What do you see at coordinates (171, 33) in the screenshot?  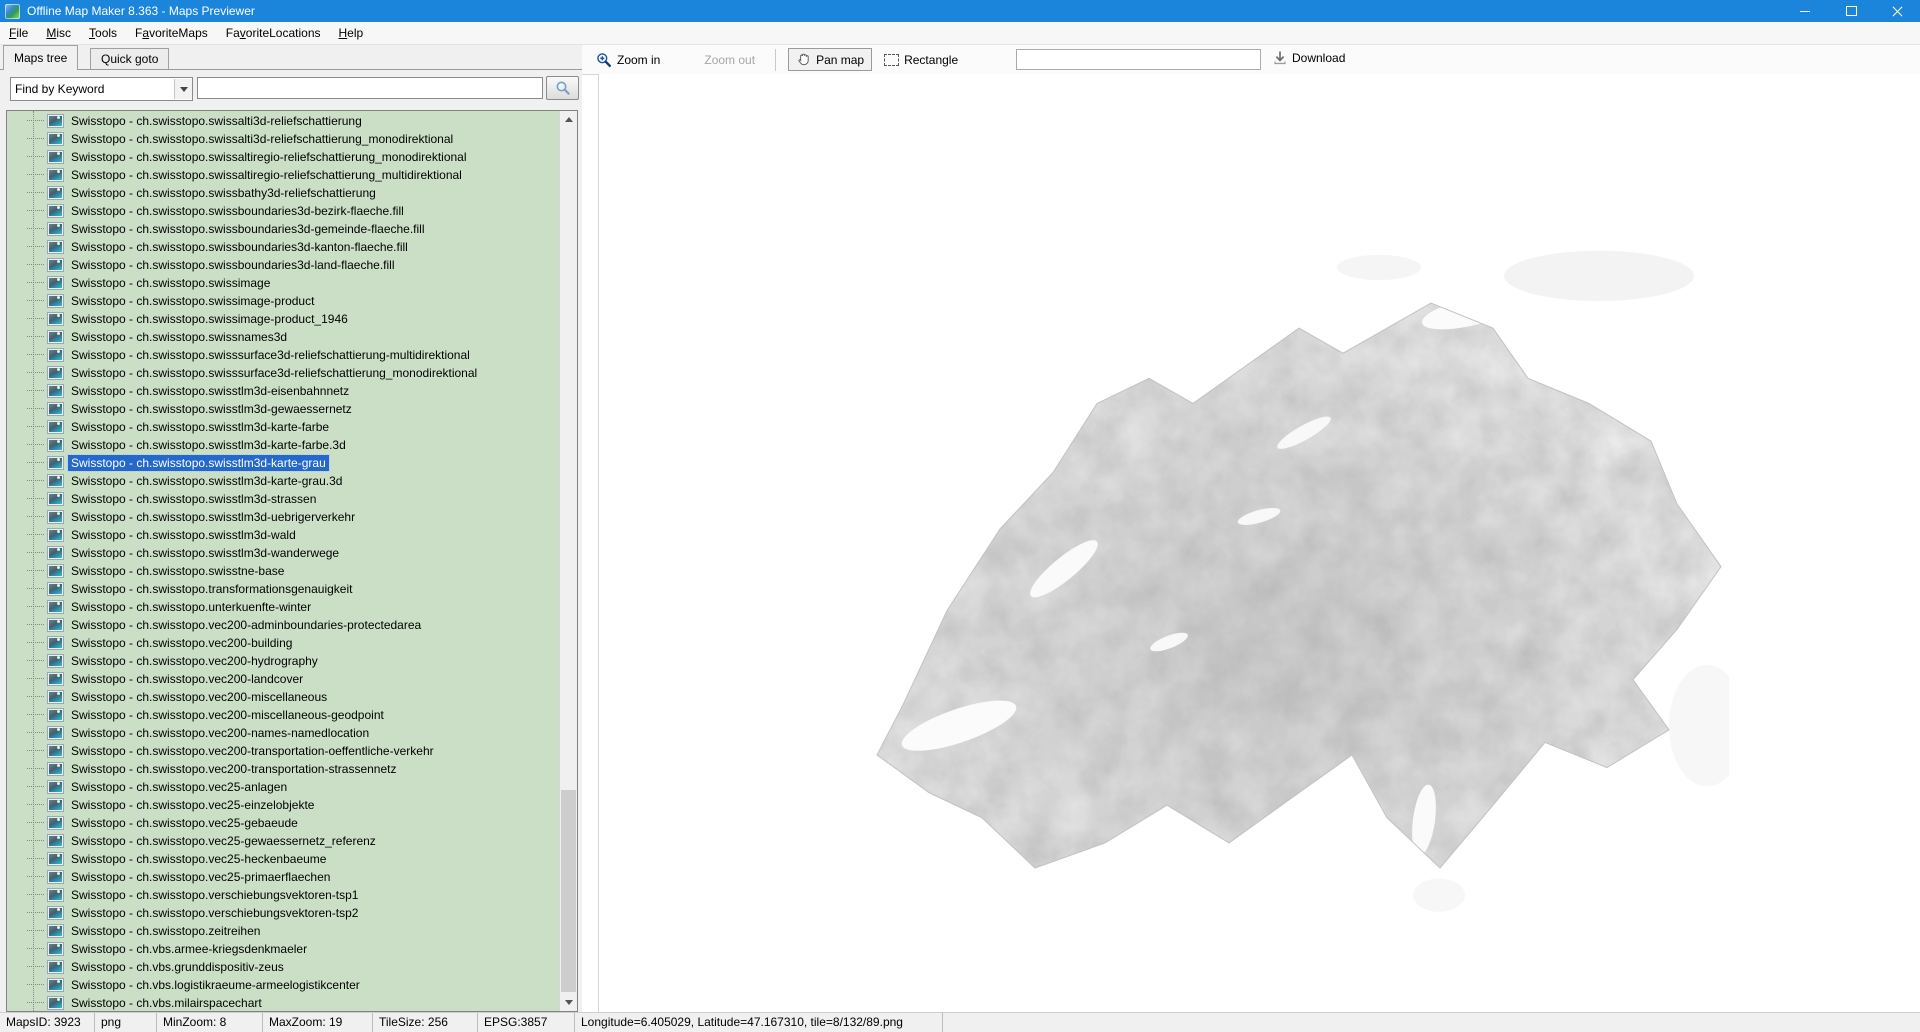 I see `menu-item-favoritemaps: FavoriteMaps` at bounding box center [171, 33].